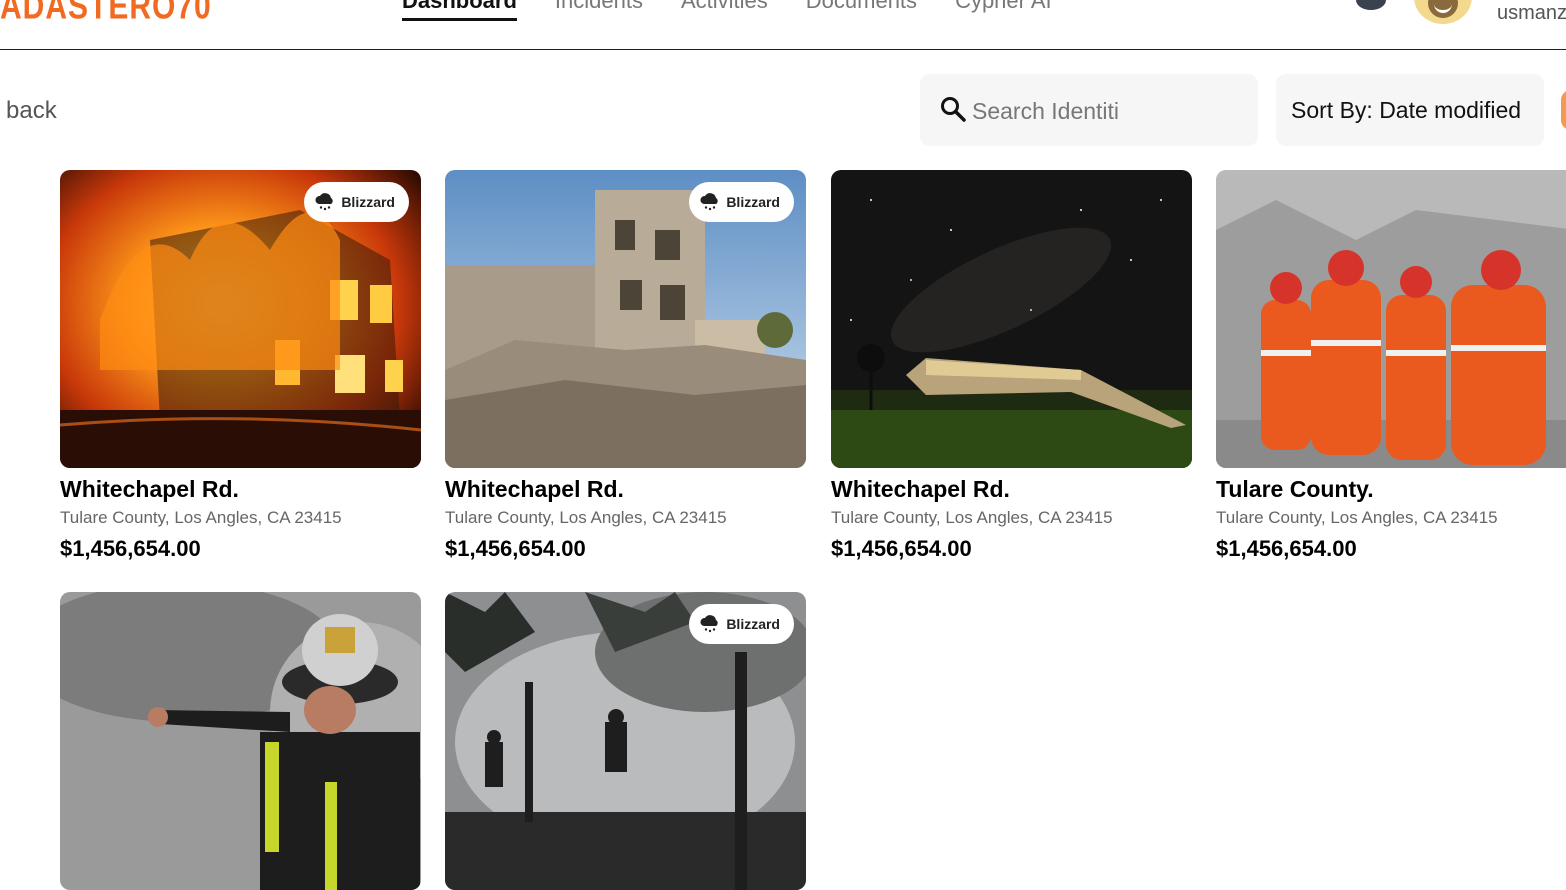 This screenshot has height=890, width=1566. I want to click on incident-card, so click(240, 741).